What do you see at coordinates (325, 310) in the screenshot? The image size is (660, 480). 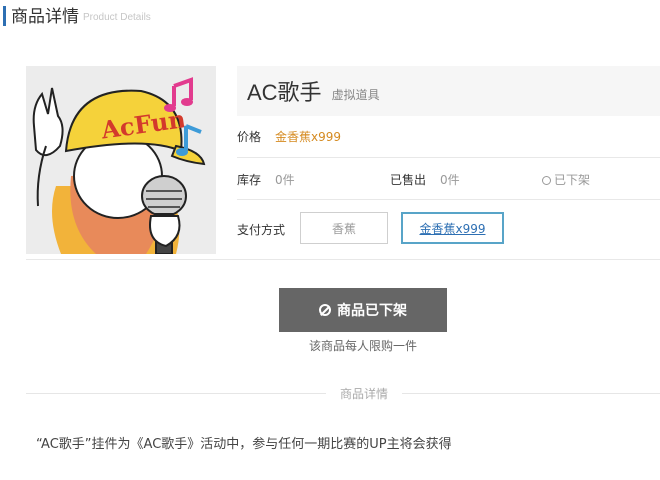 I see `ban-icon` at bounding box center [325, 310].